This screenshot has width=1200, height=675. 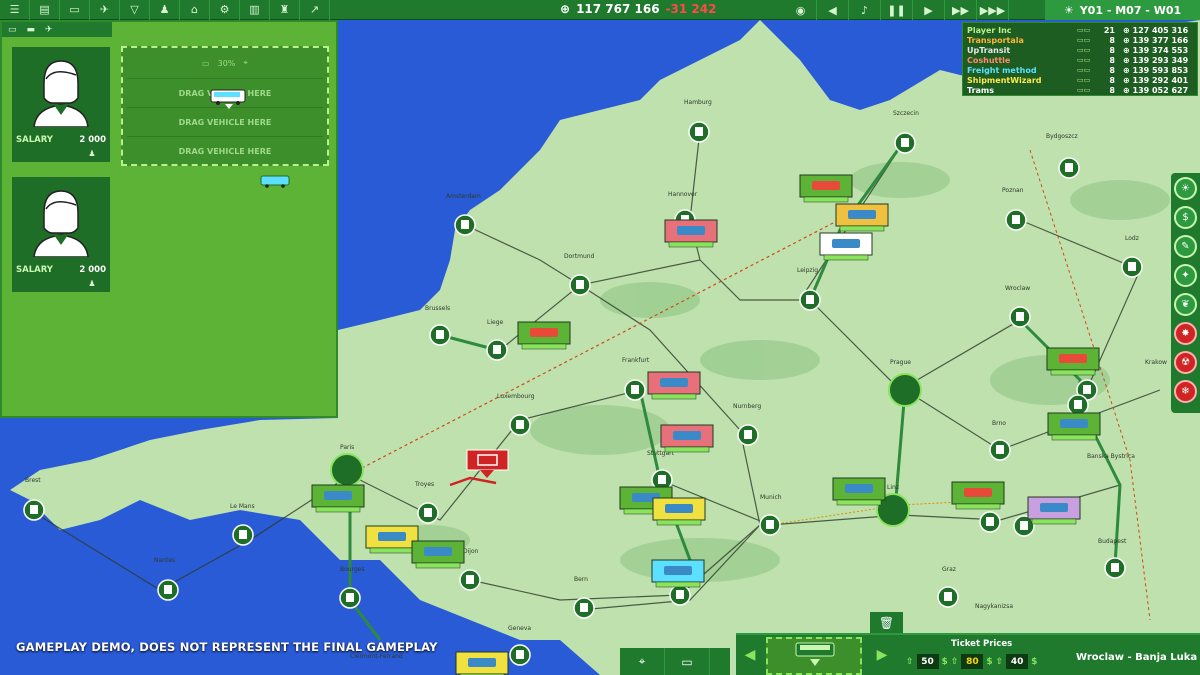 I want to click on pause-icon: ❚❚, so click(x=897, y=10).